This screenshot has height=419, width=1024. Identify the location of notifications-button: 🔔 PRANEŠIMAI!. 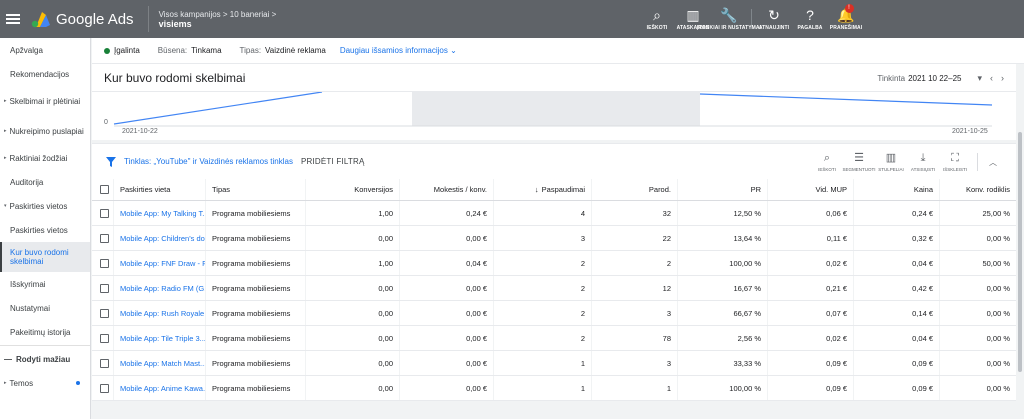
(846, 19).